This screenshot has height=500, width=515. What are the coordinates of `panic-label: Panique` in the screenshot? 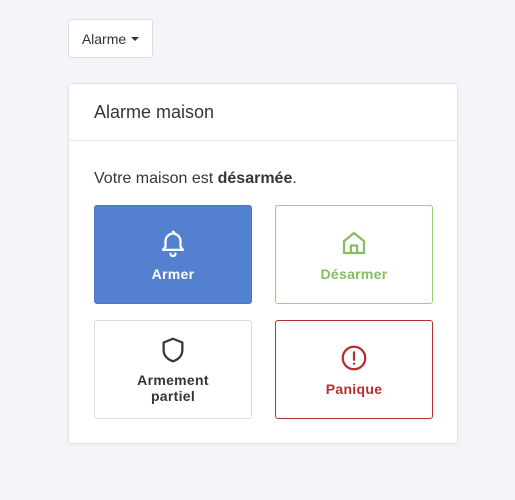 It's located at (354, 388).